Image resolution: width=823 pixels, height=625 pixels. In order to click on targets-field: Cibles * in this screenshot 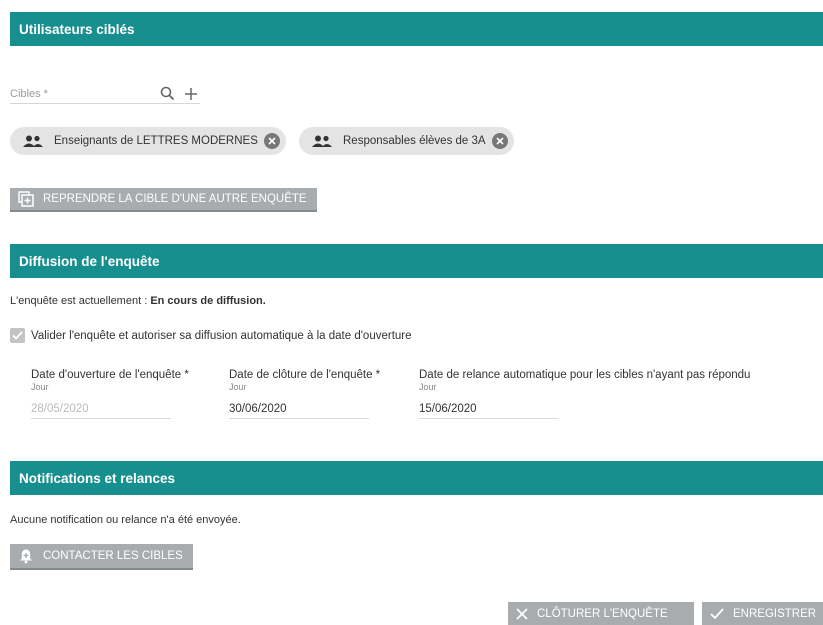, I will do `click(105, 94)`.